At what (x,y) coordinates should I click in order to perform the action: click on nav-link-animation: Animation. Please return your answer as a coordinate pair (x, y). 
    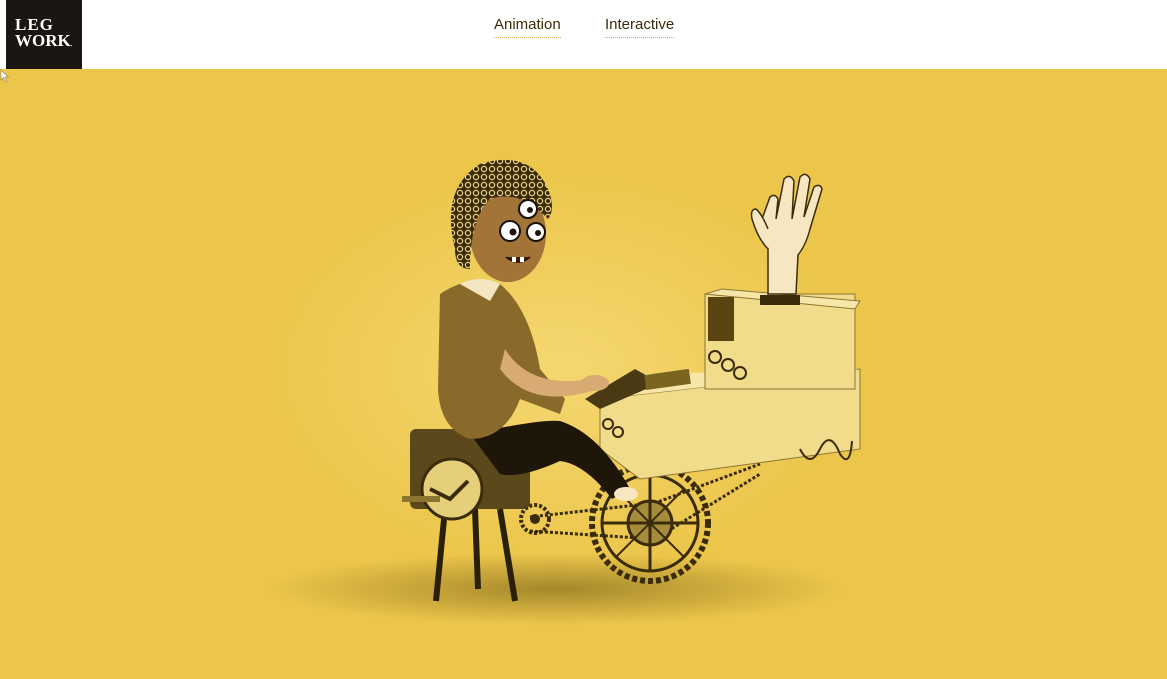
    Looking at the image, I should click on (527, 27).